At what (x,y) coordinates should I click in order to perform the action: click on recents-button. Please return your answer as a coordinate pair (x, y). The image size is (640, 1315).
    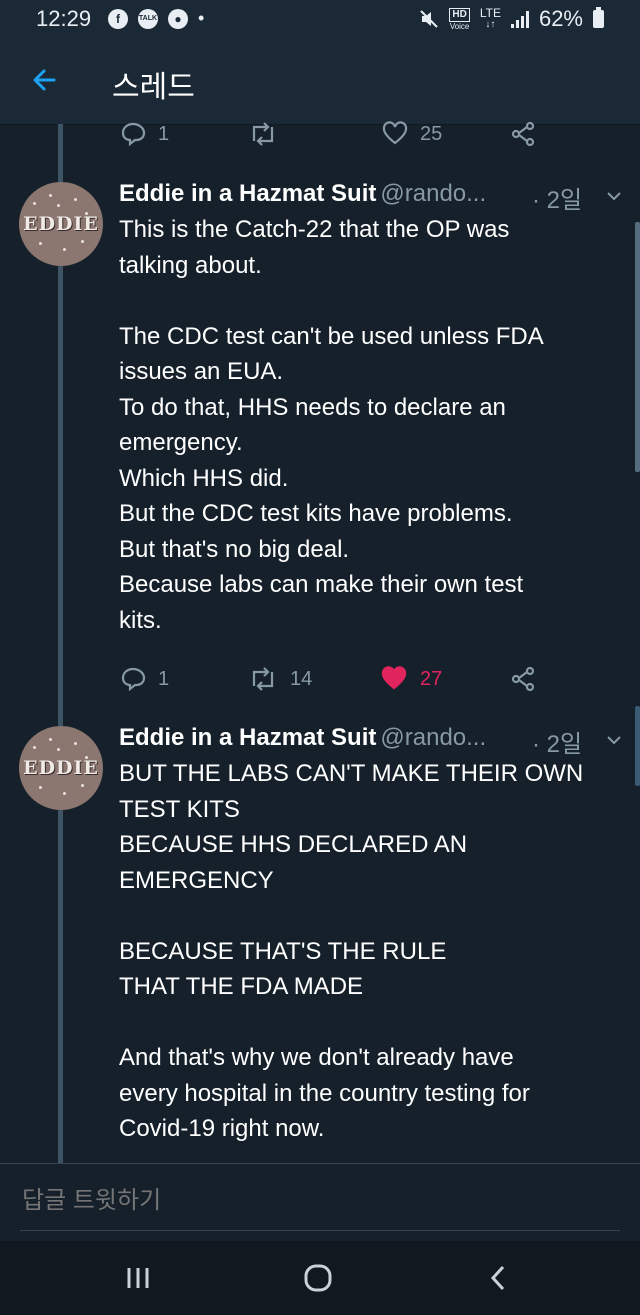
    Looking at the image, I should click on (138, 1278).